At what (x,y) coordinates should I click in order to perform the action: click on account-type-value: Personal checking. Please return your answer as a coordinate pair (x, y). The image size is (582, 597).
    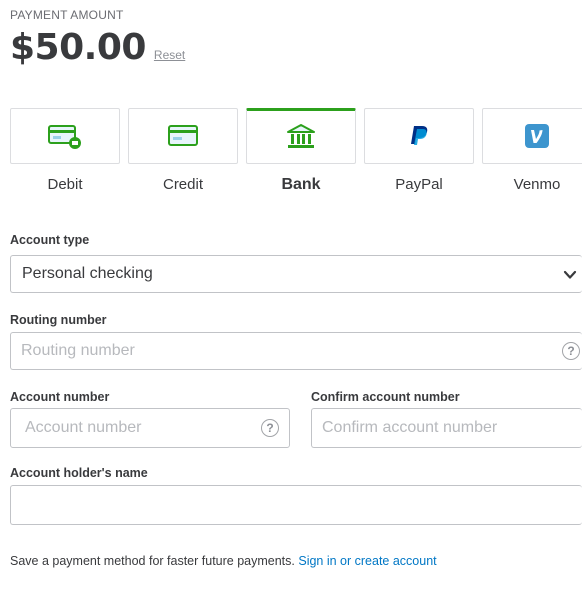
    Looking at the image, I should click on (87, 273).